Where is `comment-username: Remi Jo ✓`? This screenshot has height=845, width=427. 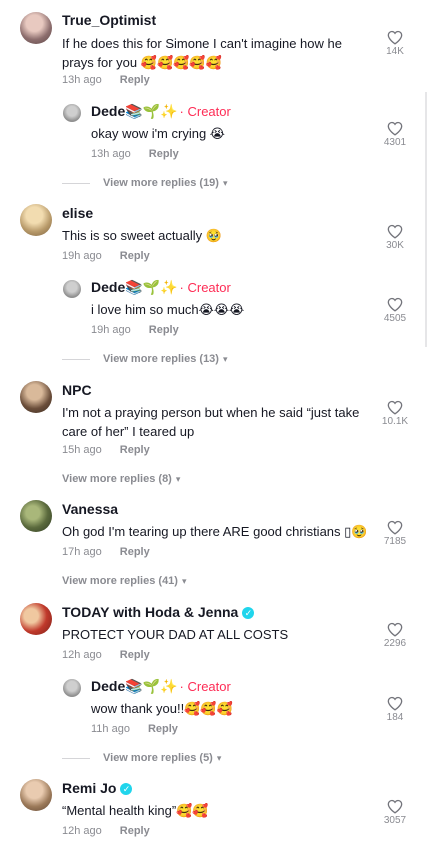 comment-username: Remi Jo ✓ is located at coordinates (97, 788).